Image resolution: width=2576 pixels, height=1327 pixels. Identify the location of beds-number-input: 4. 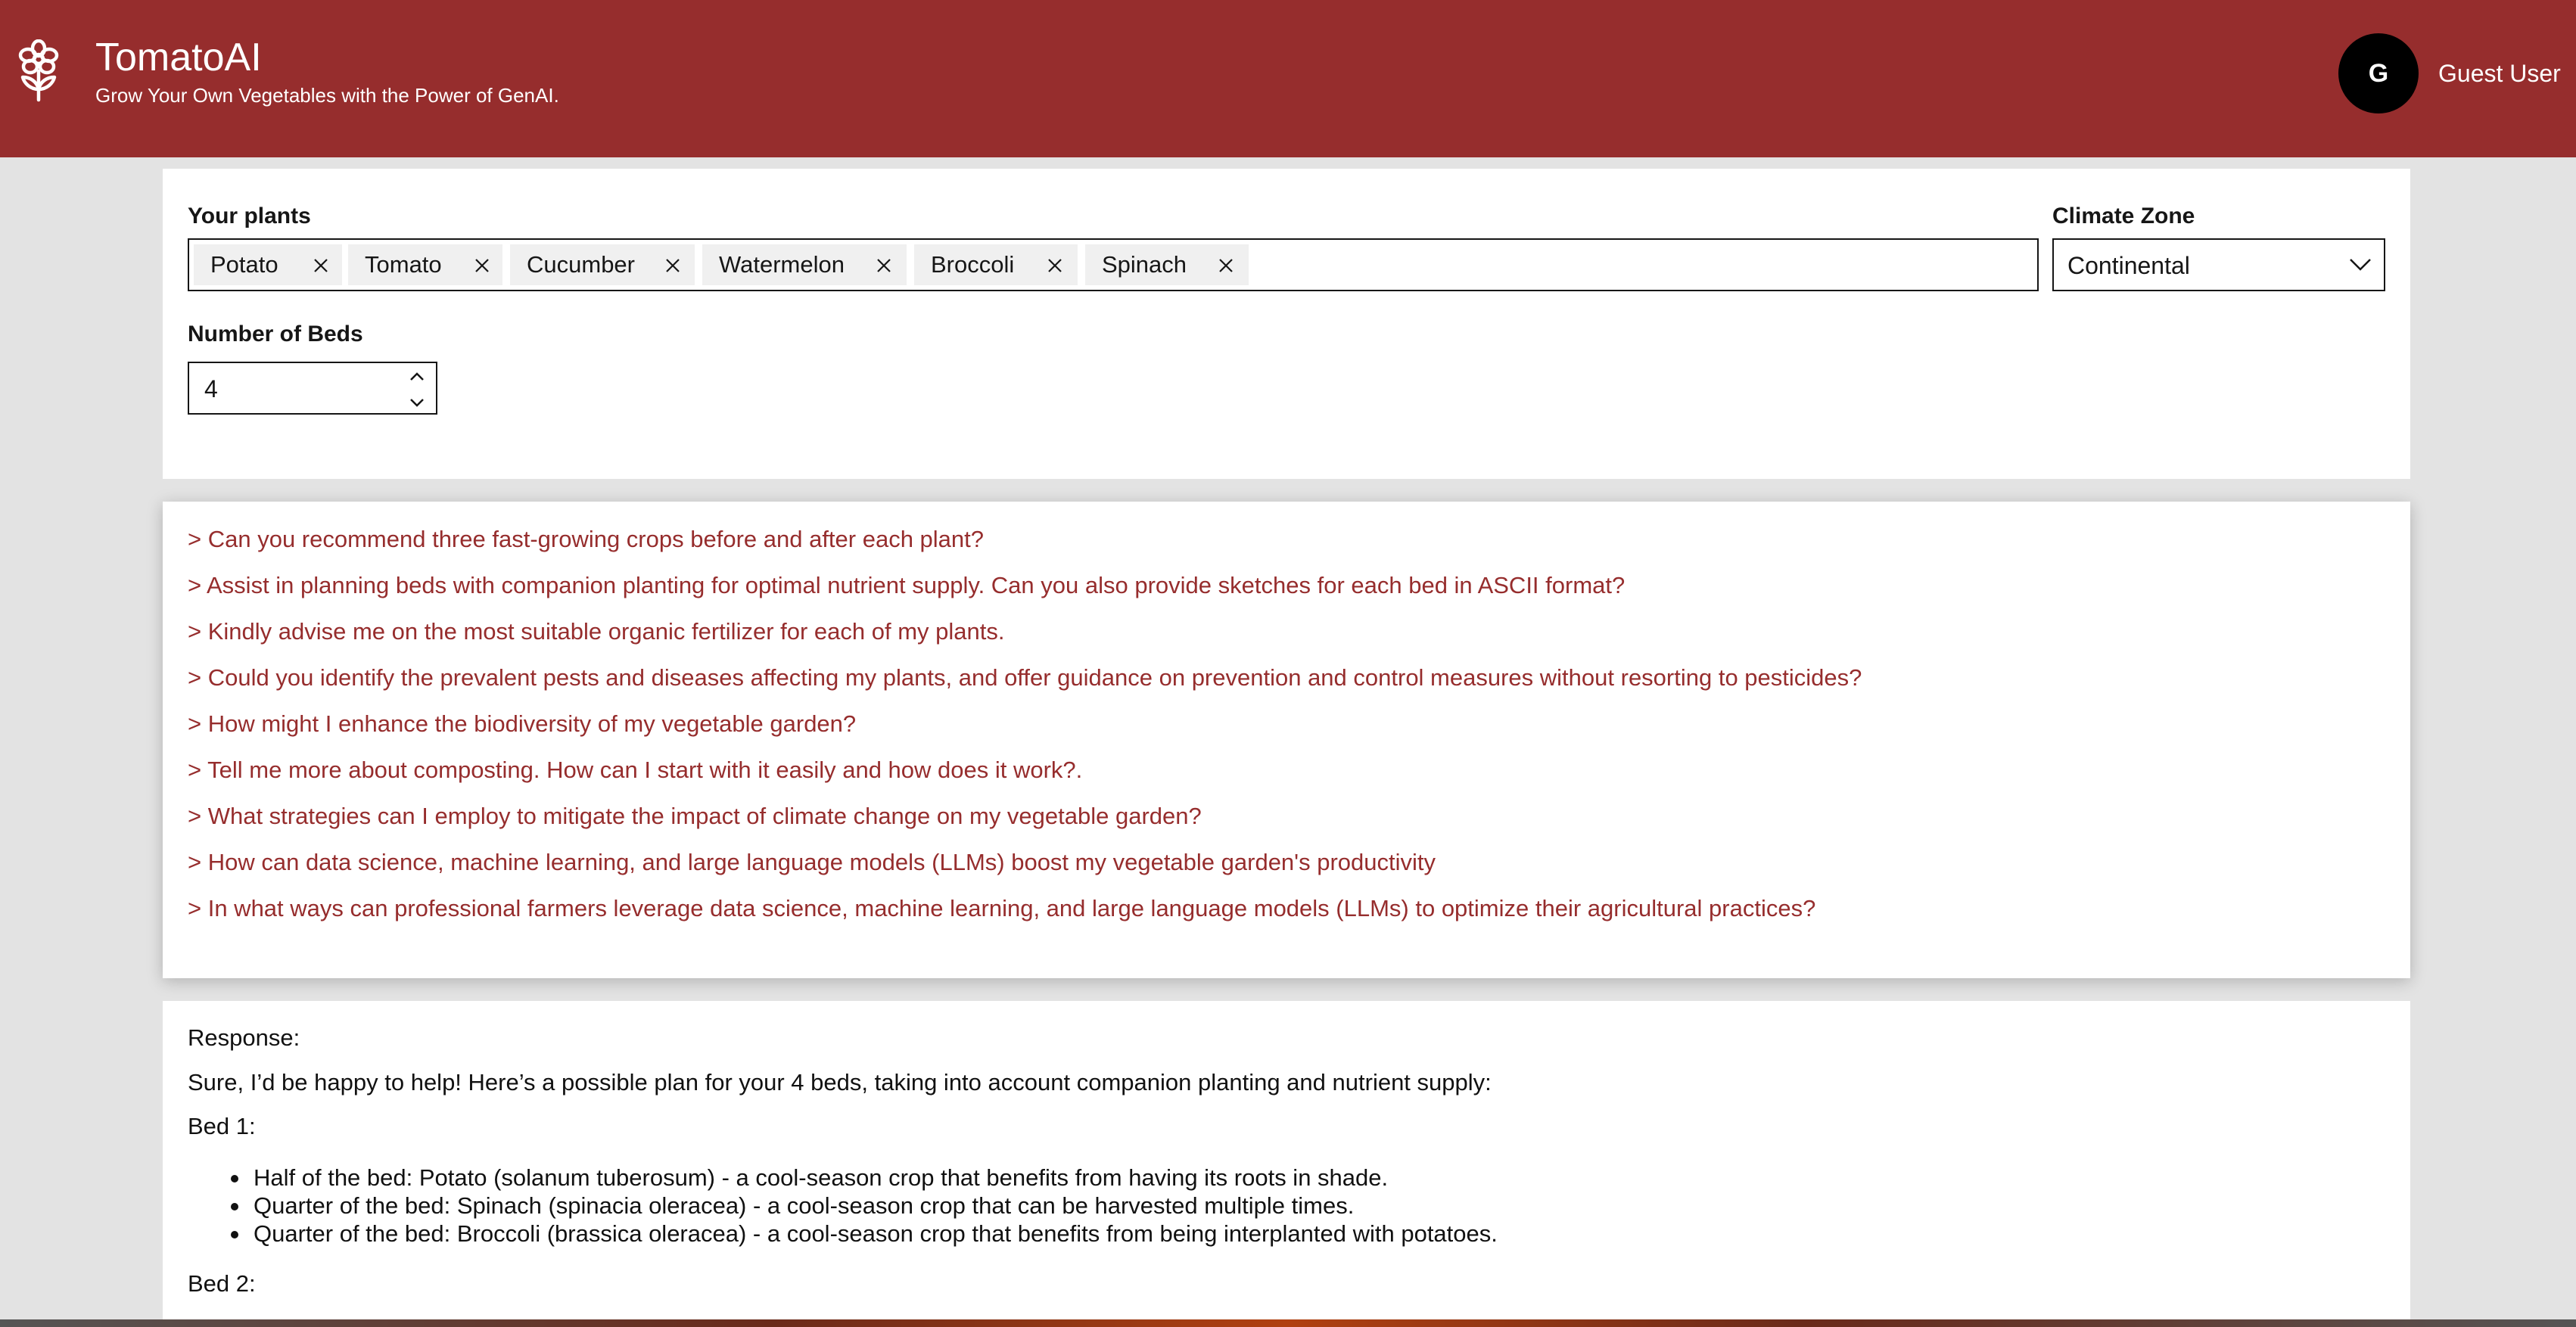
(312, 388).